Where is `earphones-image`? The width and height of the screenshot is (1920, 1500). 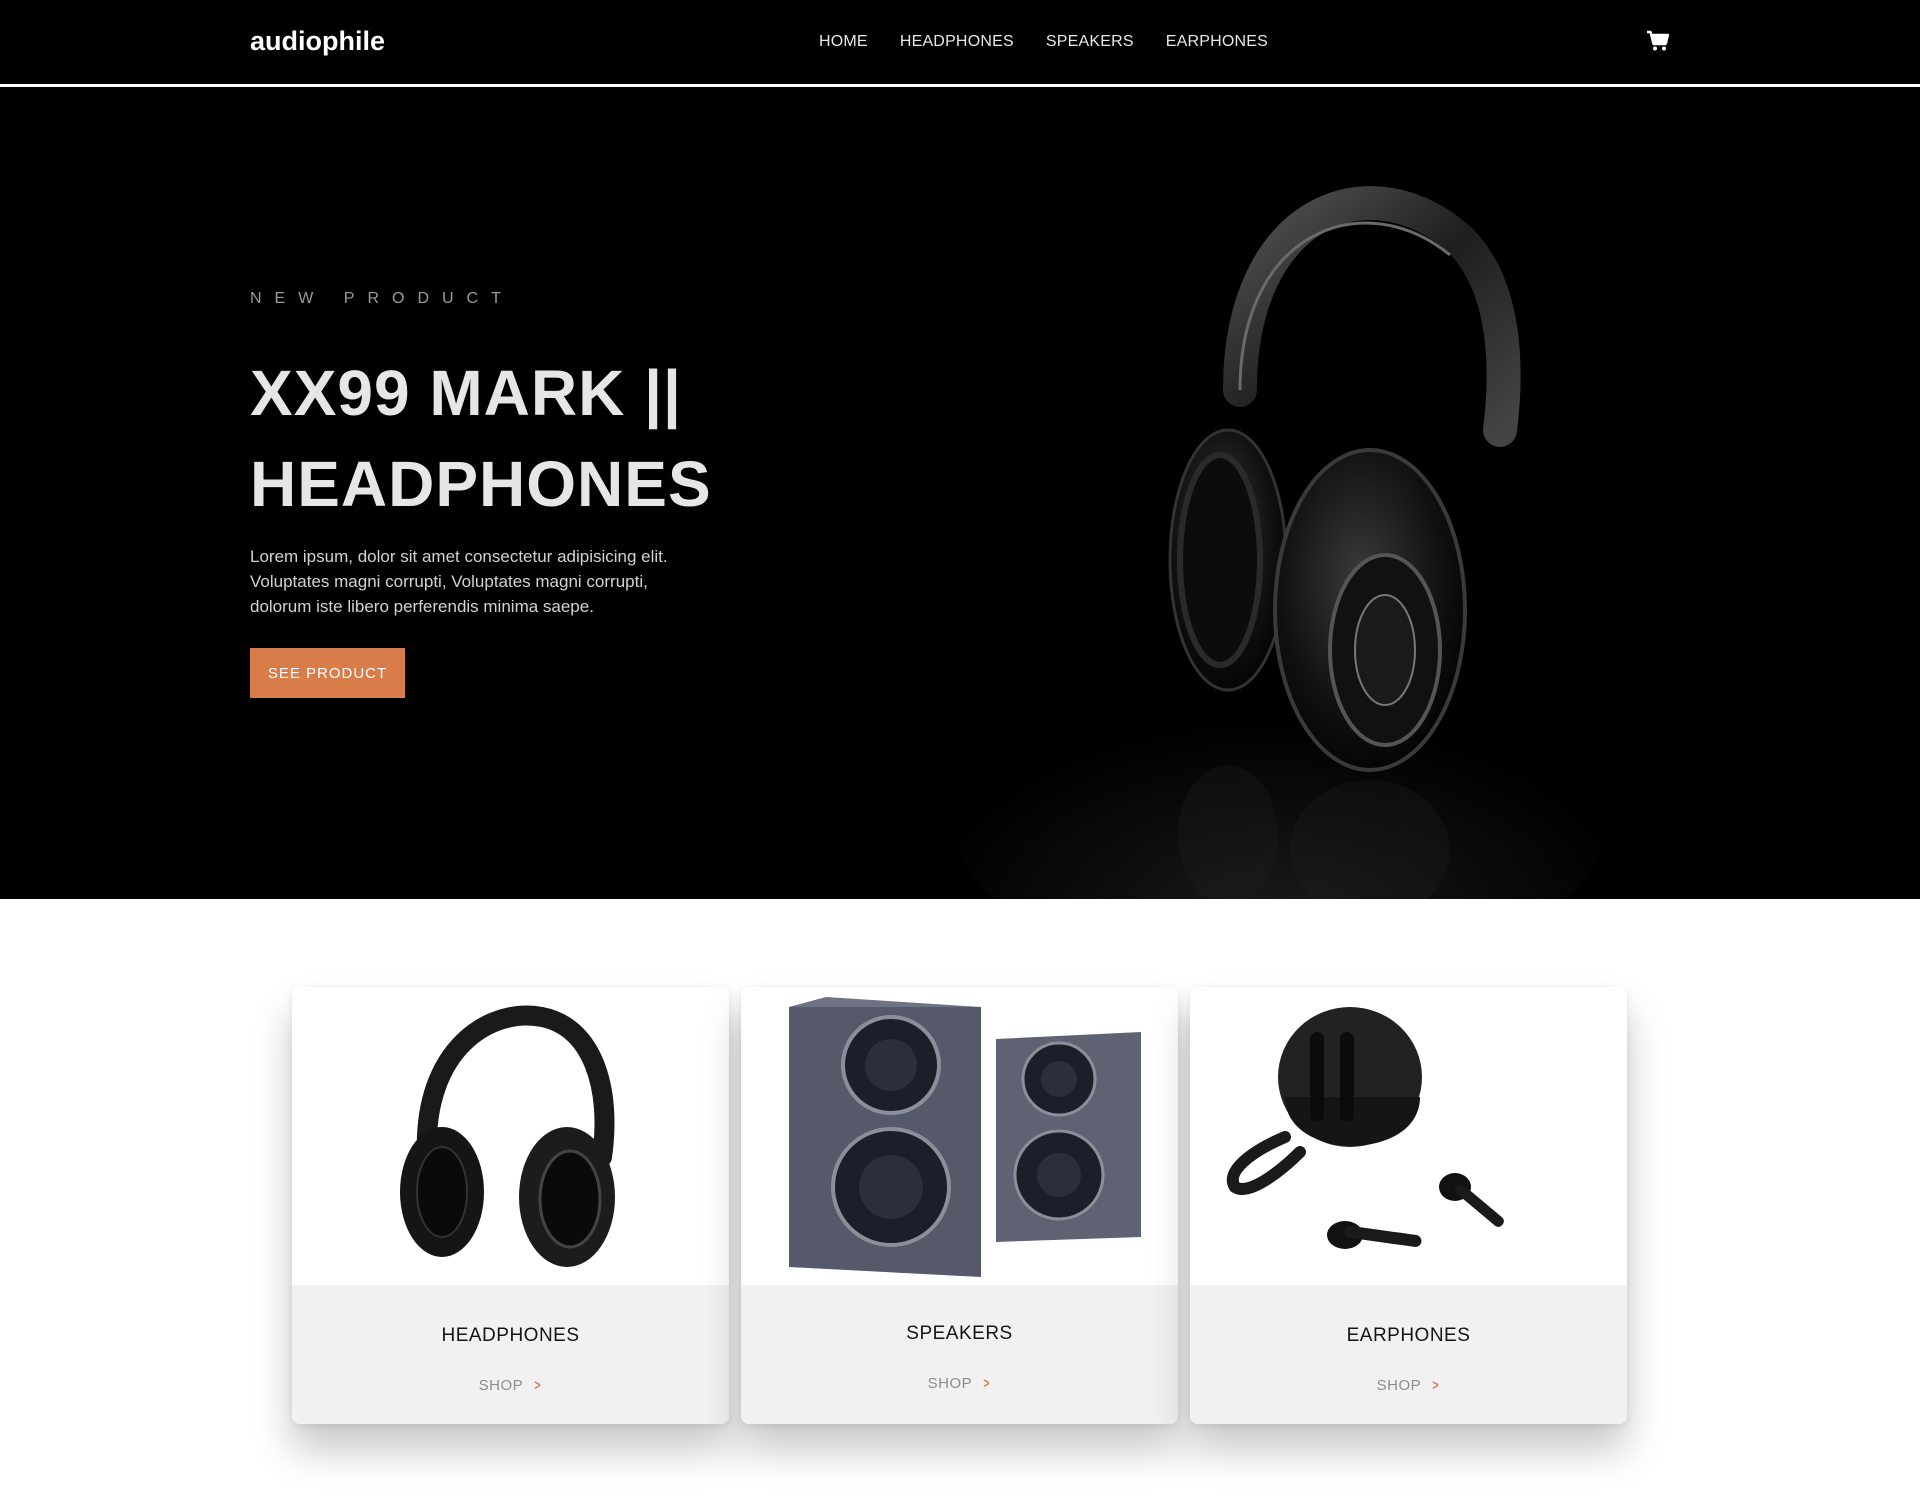 earphones-image is located at coordinates (1365, 1128).